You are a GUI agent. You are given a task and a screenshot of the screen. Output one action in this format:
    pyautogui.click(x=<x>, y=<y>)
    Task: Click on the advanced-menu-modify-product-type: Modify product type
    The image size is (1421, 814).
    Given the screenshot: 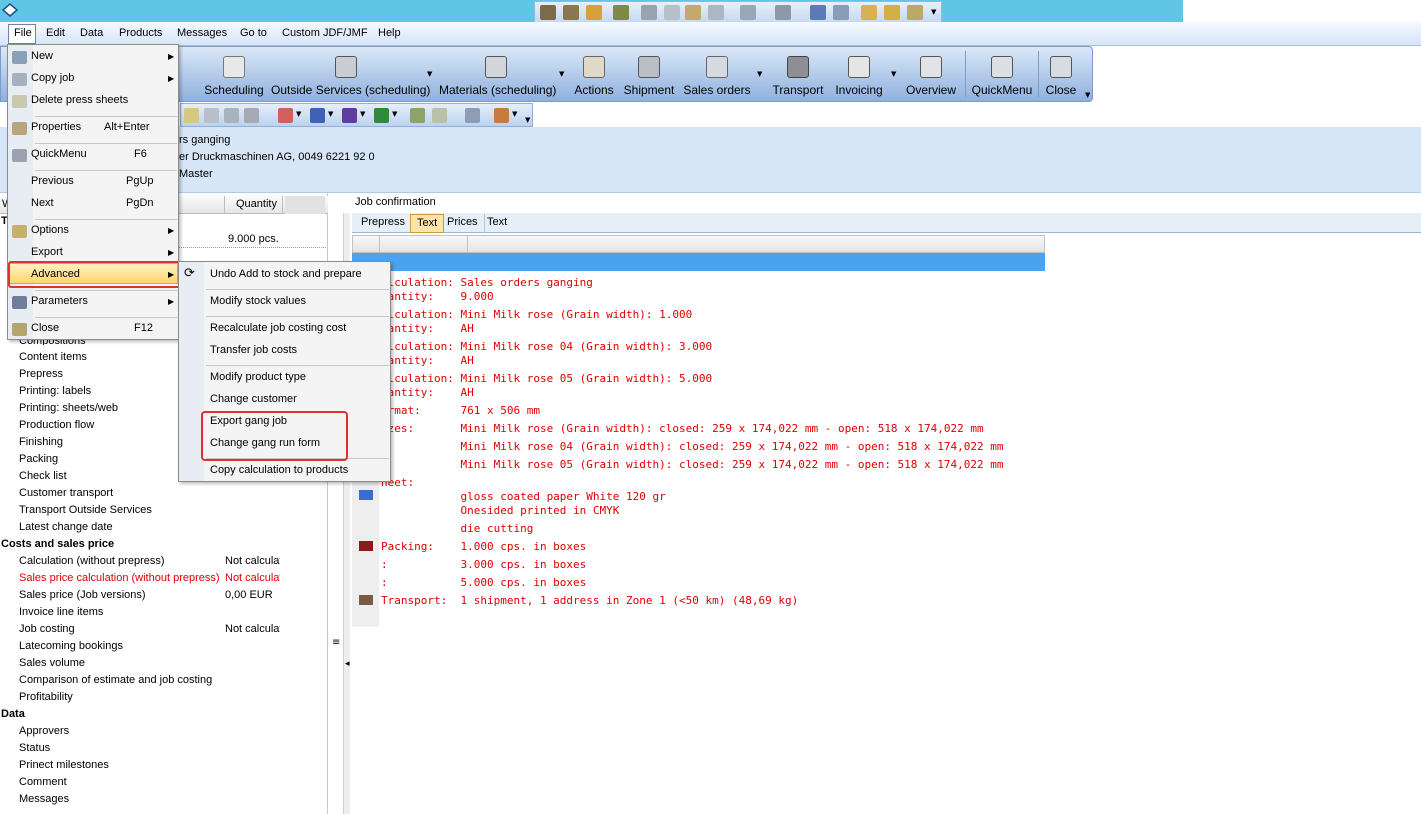 What is the action you would take?
    pyautogui.click(x=258, y=377)
    